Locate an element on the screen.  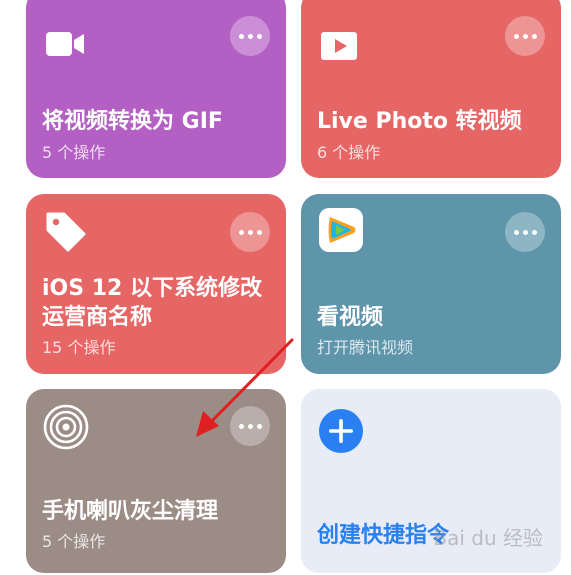
plus-icon is located at coordinates (341, 431).